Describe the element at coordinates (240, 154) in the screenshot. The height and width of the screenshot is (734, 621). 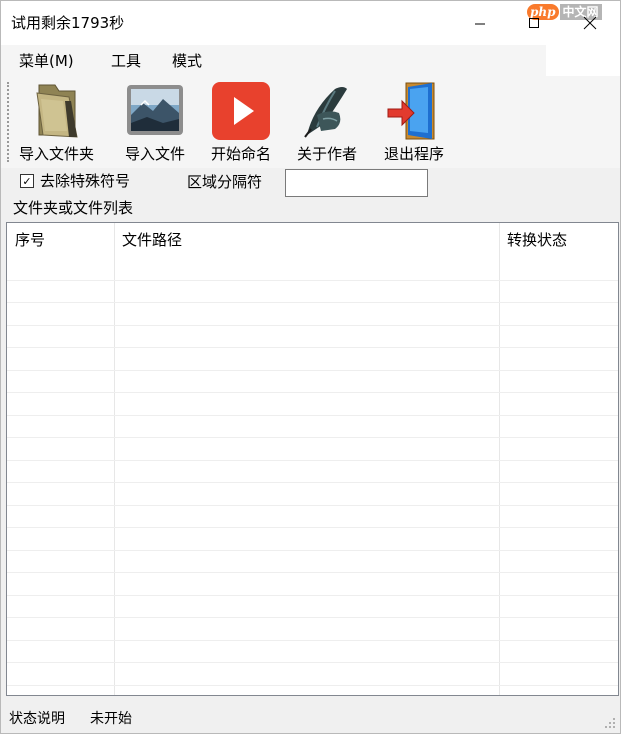
I see `start-rename-label: 开始命名` at that location.